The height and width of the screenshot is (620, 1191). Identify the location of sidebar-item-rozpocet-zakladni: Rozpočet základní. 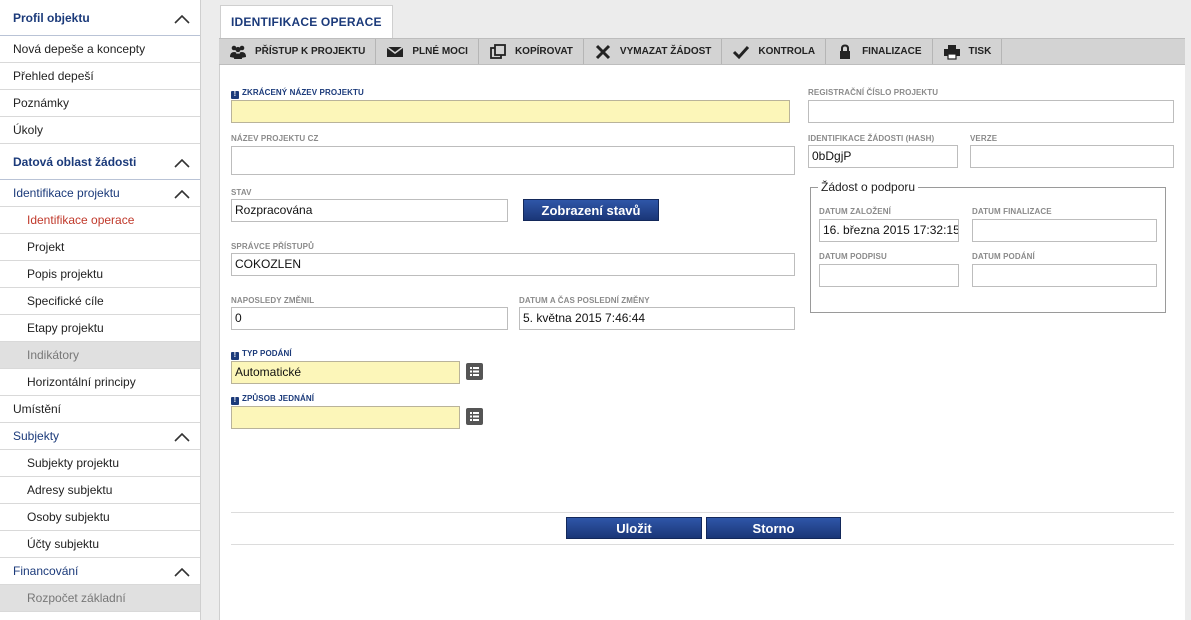
(100, 598).